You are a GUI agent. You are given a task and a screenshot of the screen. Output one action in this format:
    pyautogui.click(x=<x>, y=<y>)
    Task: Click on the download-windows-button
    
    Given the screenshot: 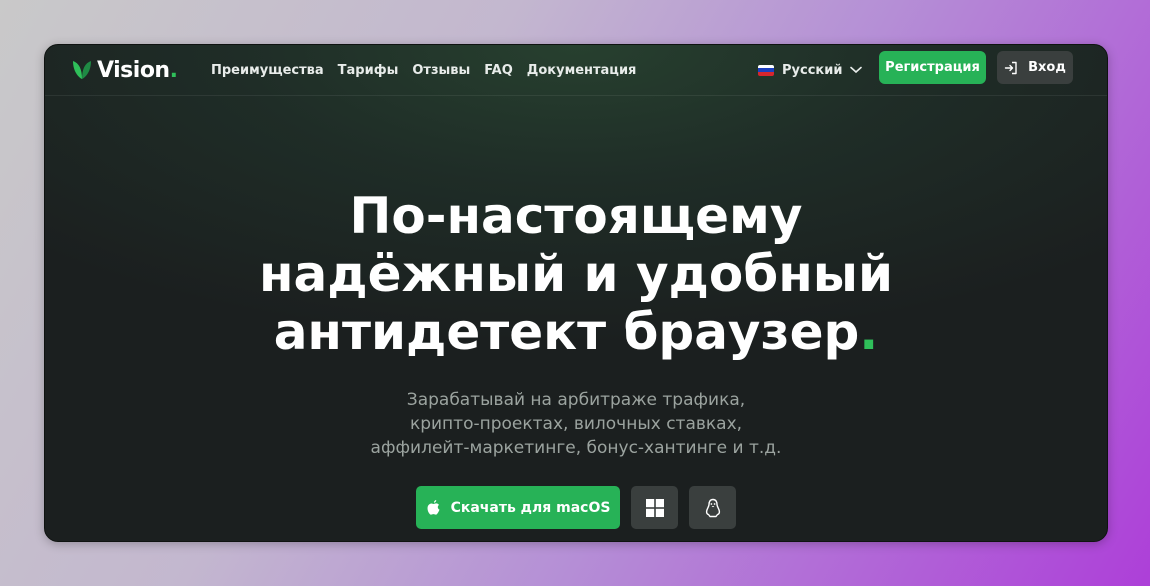 What is the action you would take?
    pyautogui.click(x=654, y=507)
    